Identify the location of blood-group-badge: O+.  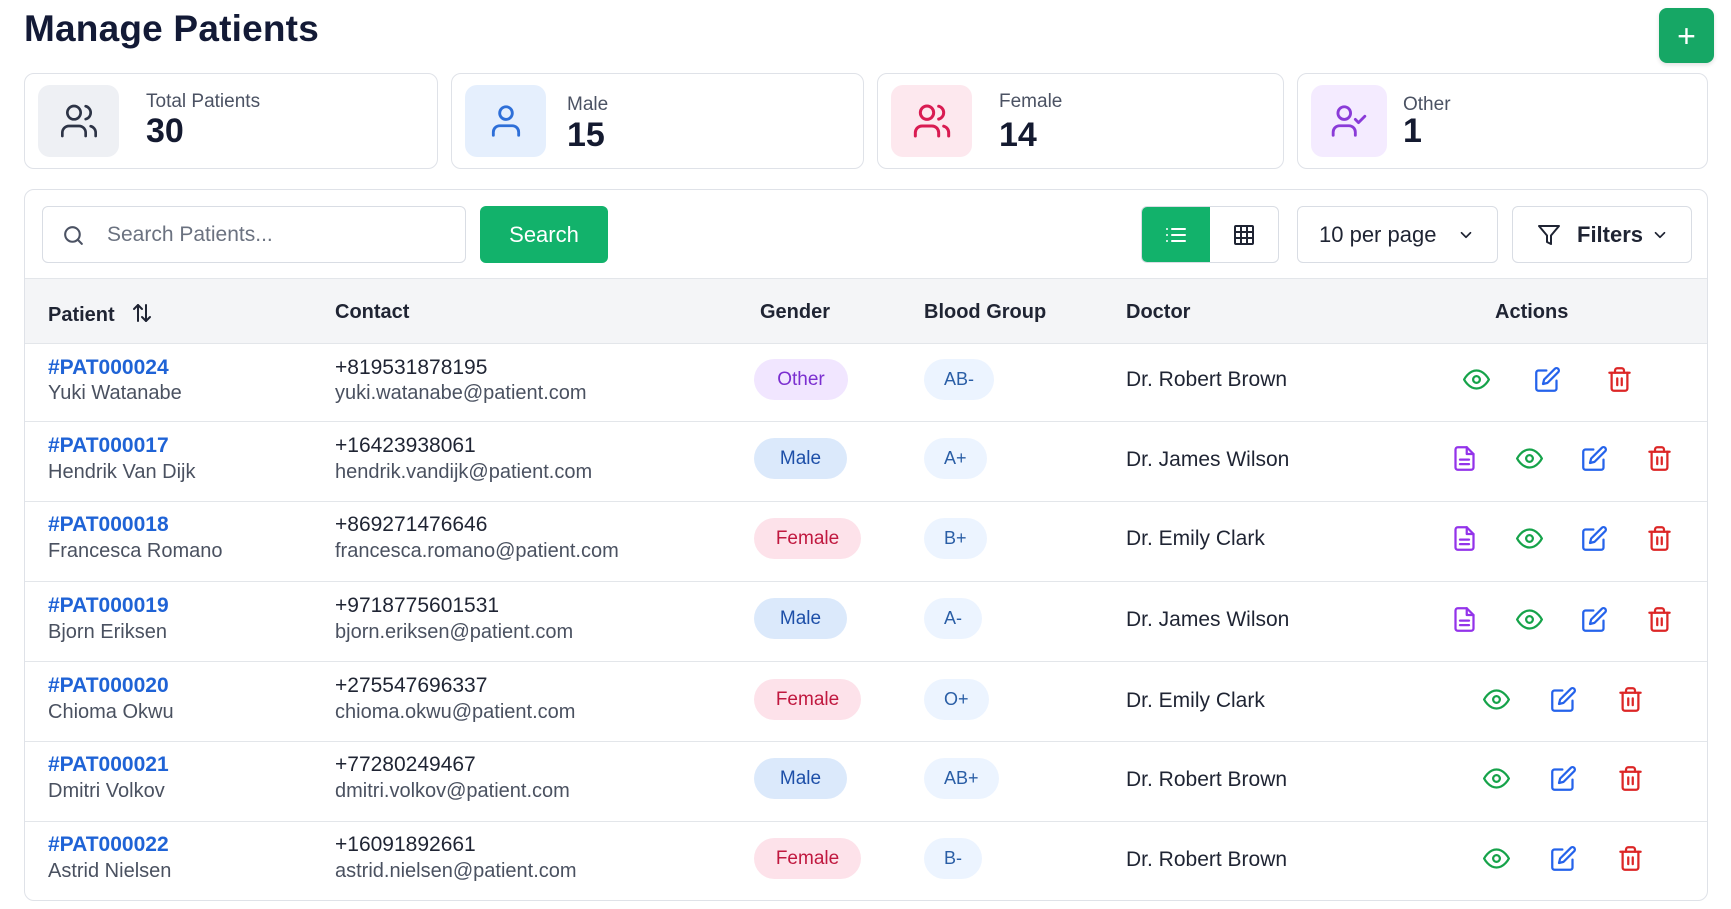
(956, 699).